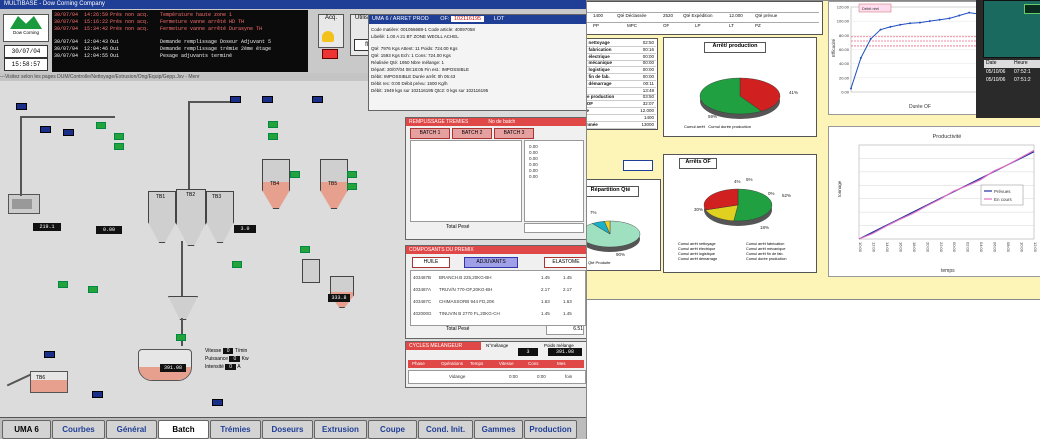  I want to click on component-row: 402000G TINUVIN B 2770 FL,20KG-CH 1.45 1.45, so click(498, 316).